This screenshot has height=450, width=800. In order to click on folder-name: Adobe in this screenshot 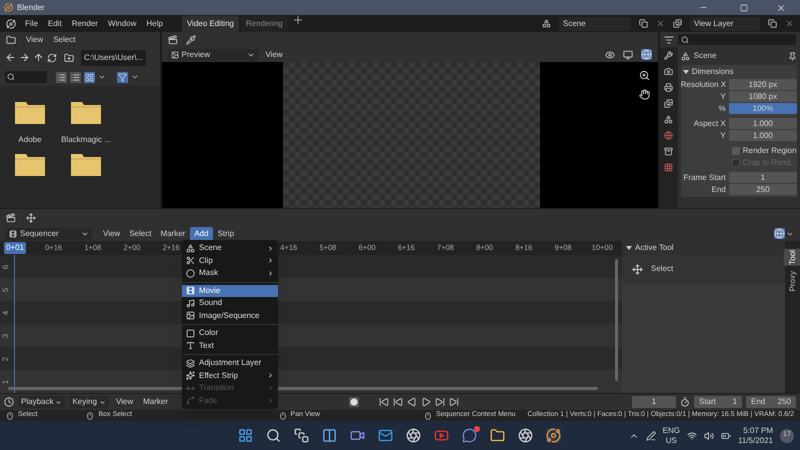, I will do `click(30, 140)`.